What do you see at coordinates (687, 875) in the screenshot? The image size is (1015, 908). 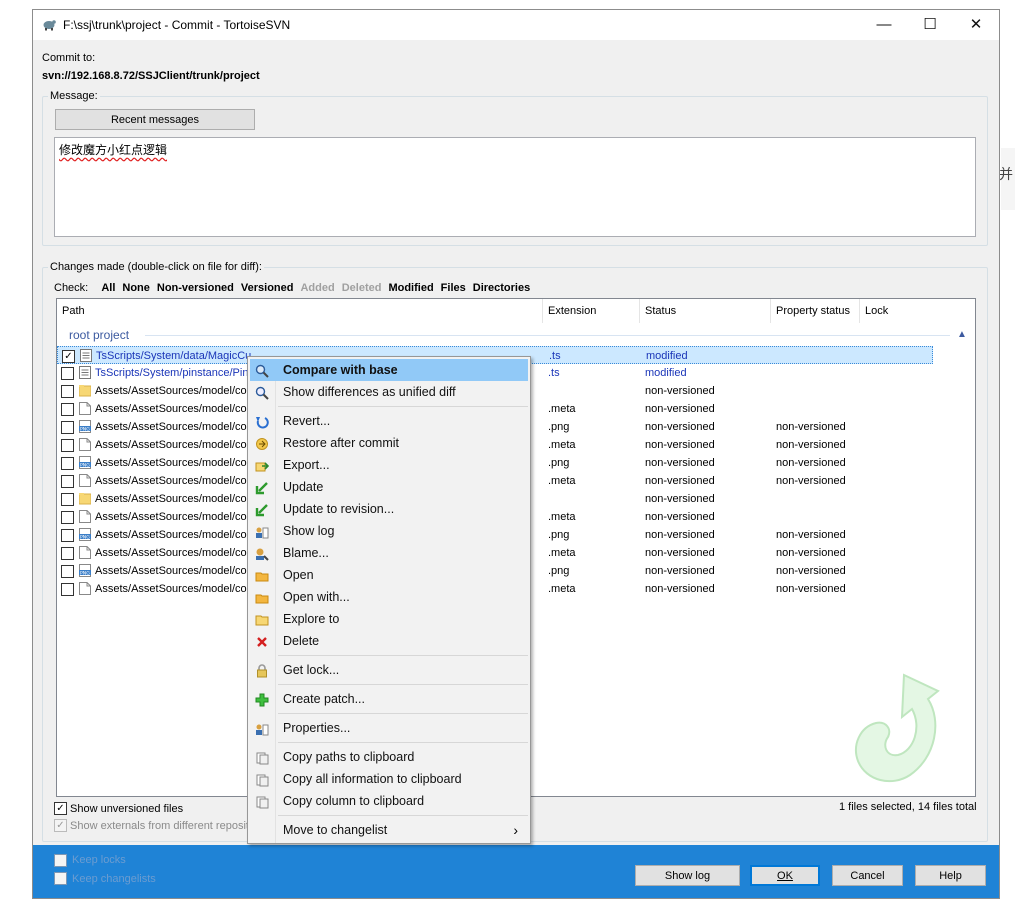 I see `show-log-button: Show log` at bounding box center [687, 875].